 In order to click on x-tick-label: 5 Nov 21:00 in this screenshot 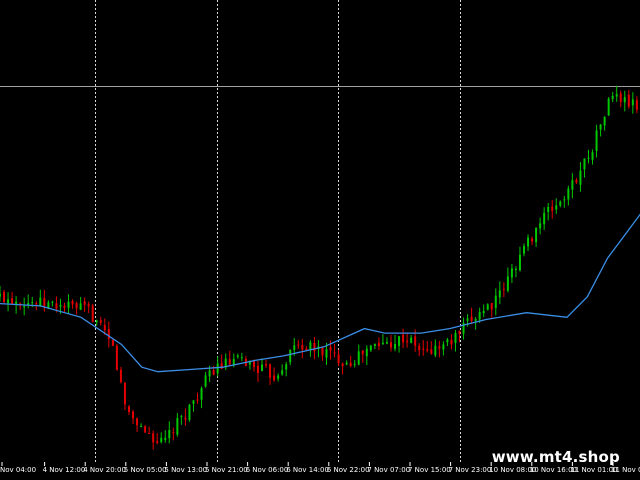, I will do `click(226, 470)`.